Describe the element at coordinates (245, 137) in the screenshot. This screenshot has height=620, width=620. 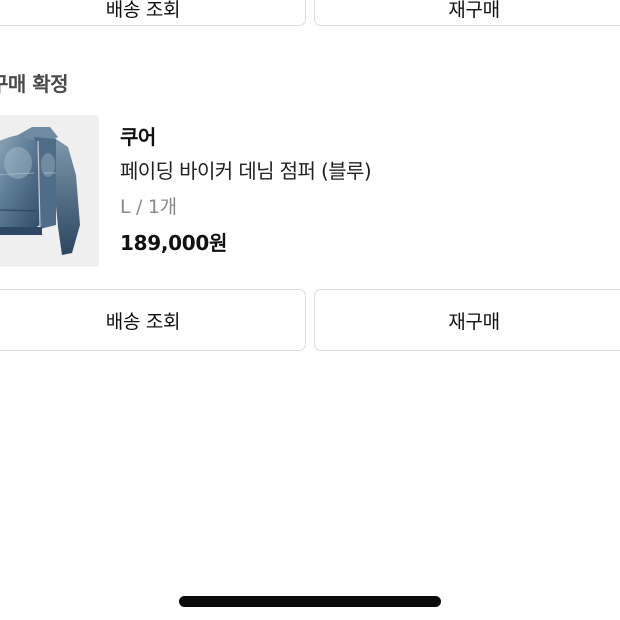
I see `brand-name: 쿠어` at that location.